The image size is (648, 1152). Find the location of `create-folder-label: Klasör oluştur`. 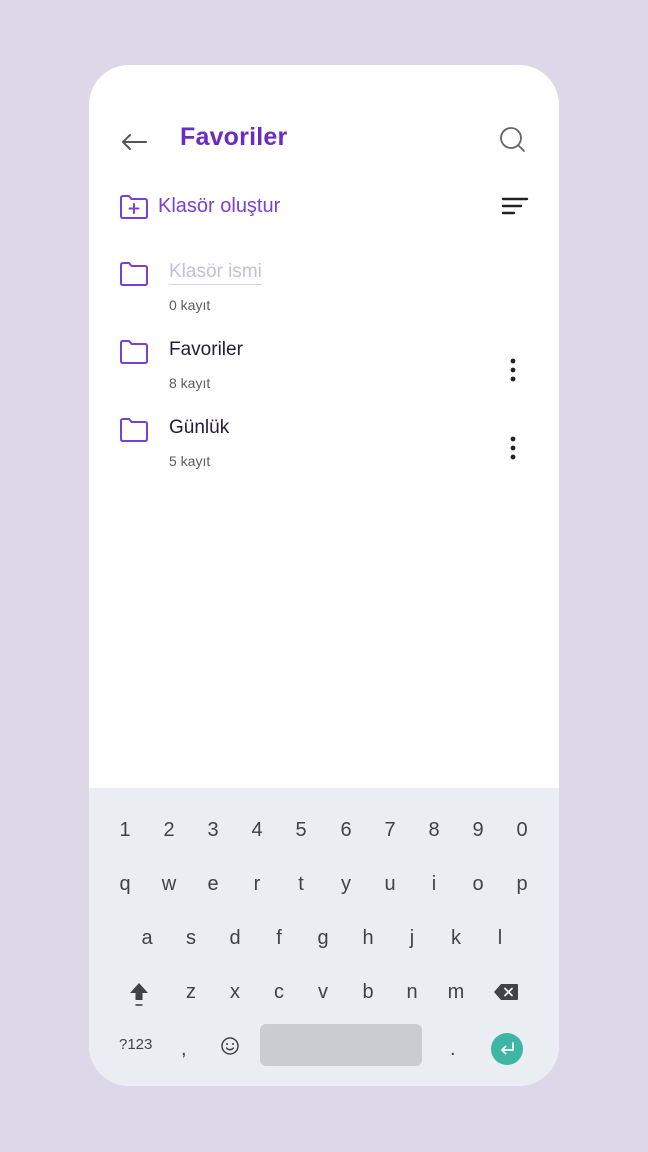

create-folder-label: Klasör oluştur is located at coordinates (219, 205).